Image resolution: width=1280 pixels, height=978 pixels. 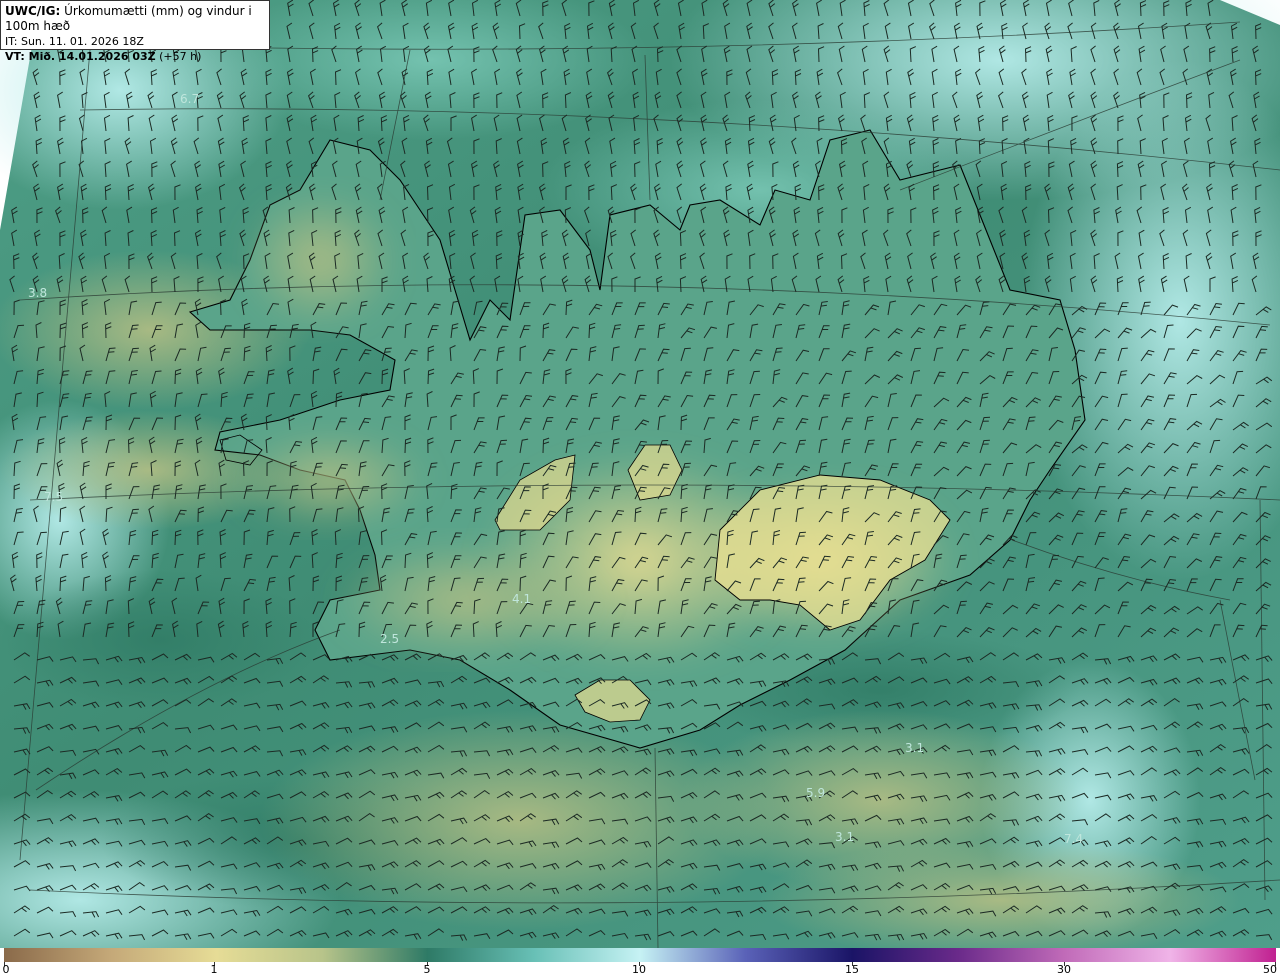 I want to click on colorbar-label: 50, so click(x=1270, y=969).